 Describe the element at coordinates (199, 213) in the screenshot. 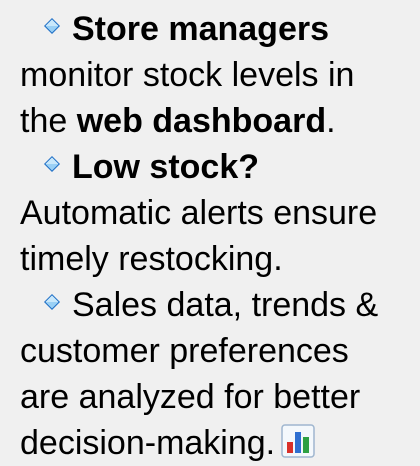

I see `bullet-2-text-1: Automatic alerts ensure` at that location.